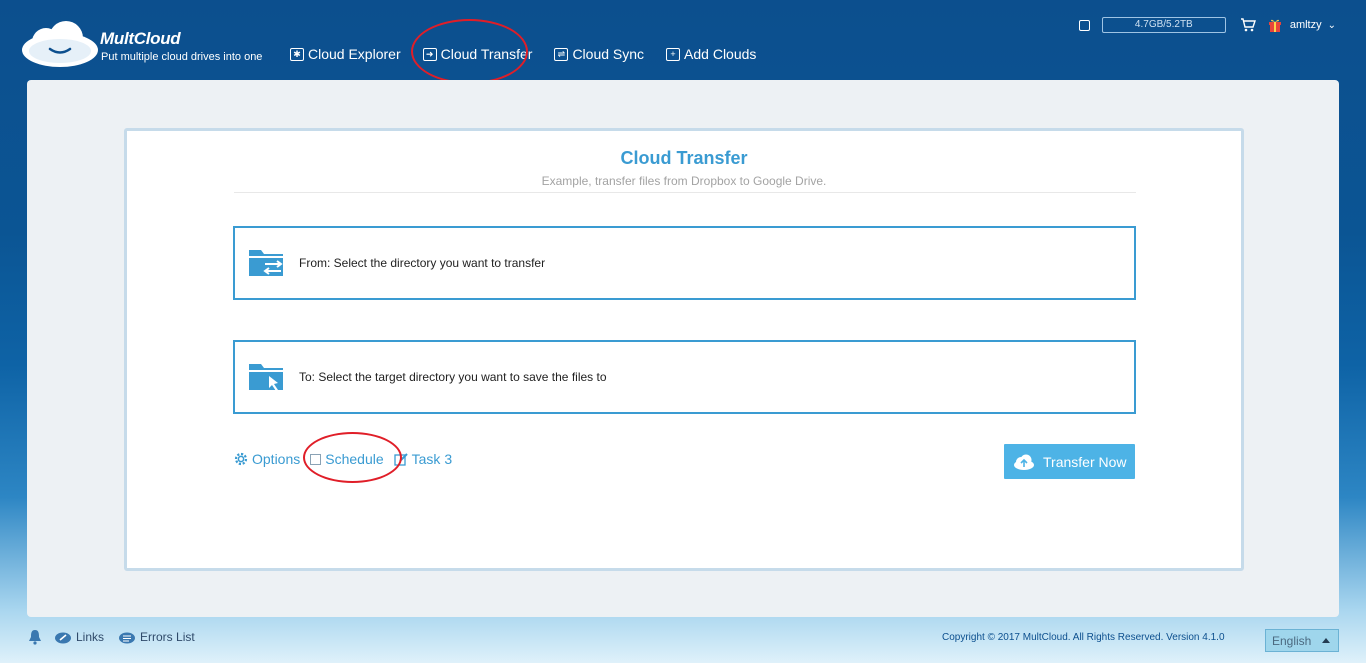  What do you see at coordinates (1292, 640) in the screenshot?
I see `language-value: English` at bounding box center [1292, 640].